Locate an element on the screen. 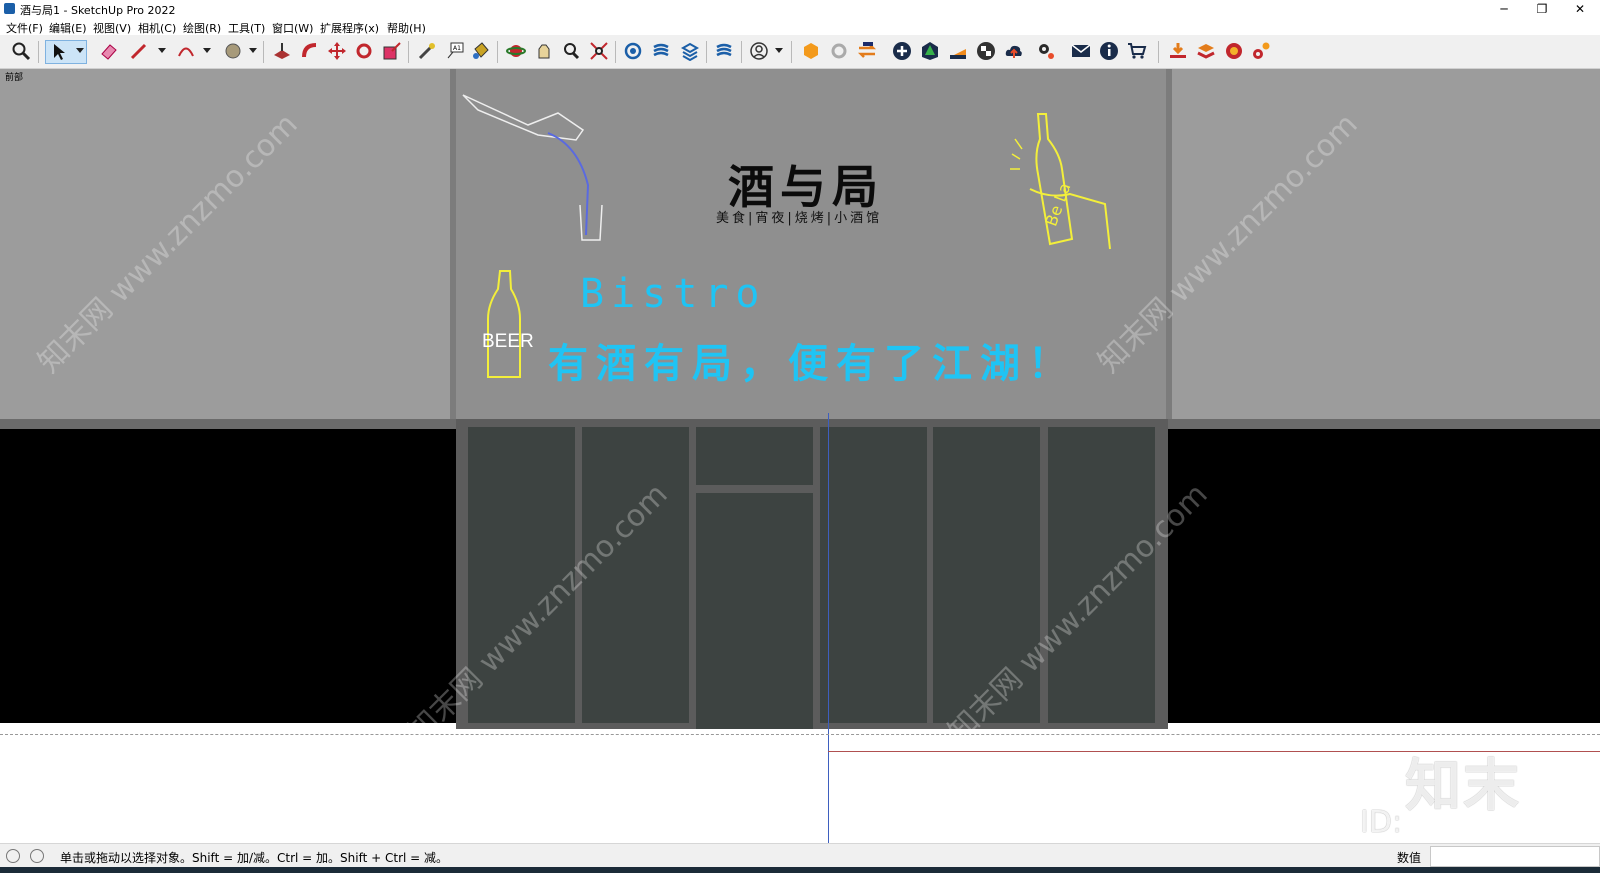 The width and height of the screenshot is (1600, 875). geo-location-icon is located at coordinates (13, 856).